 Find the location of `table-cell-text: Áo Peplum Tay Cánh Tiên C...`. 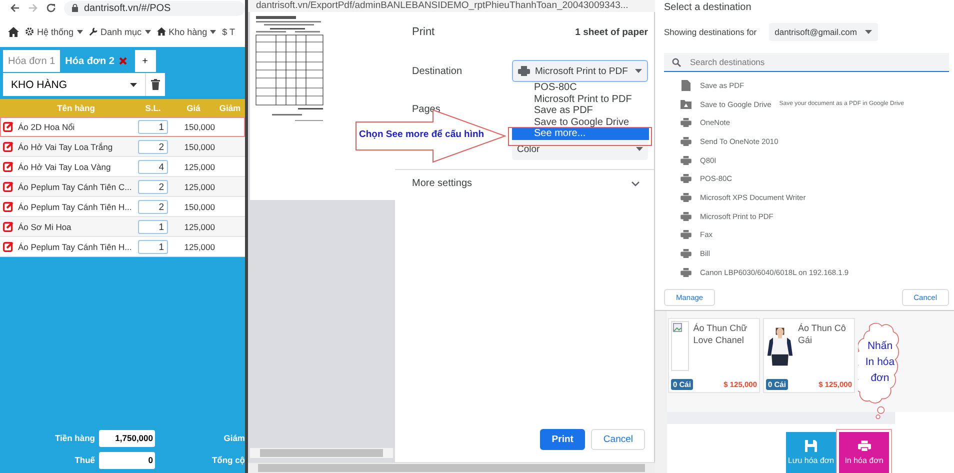

table-cell-text: Áo Peplum Tay Cánh Tiên C... is located at coordinates (75, 187).